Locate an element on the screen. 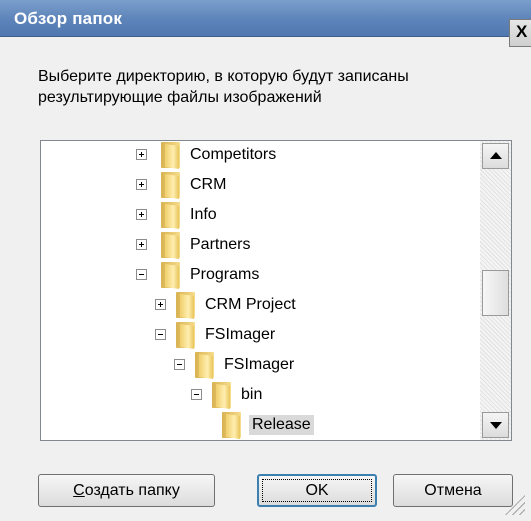  scroll-up-button is located at coordinates (495, 156).